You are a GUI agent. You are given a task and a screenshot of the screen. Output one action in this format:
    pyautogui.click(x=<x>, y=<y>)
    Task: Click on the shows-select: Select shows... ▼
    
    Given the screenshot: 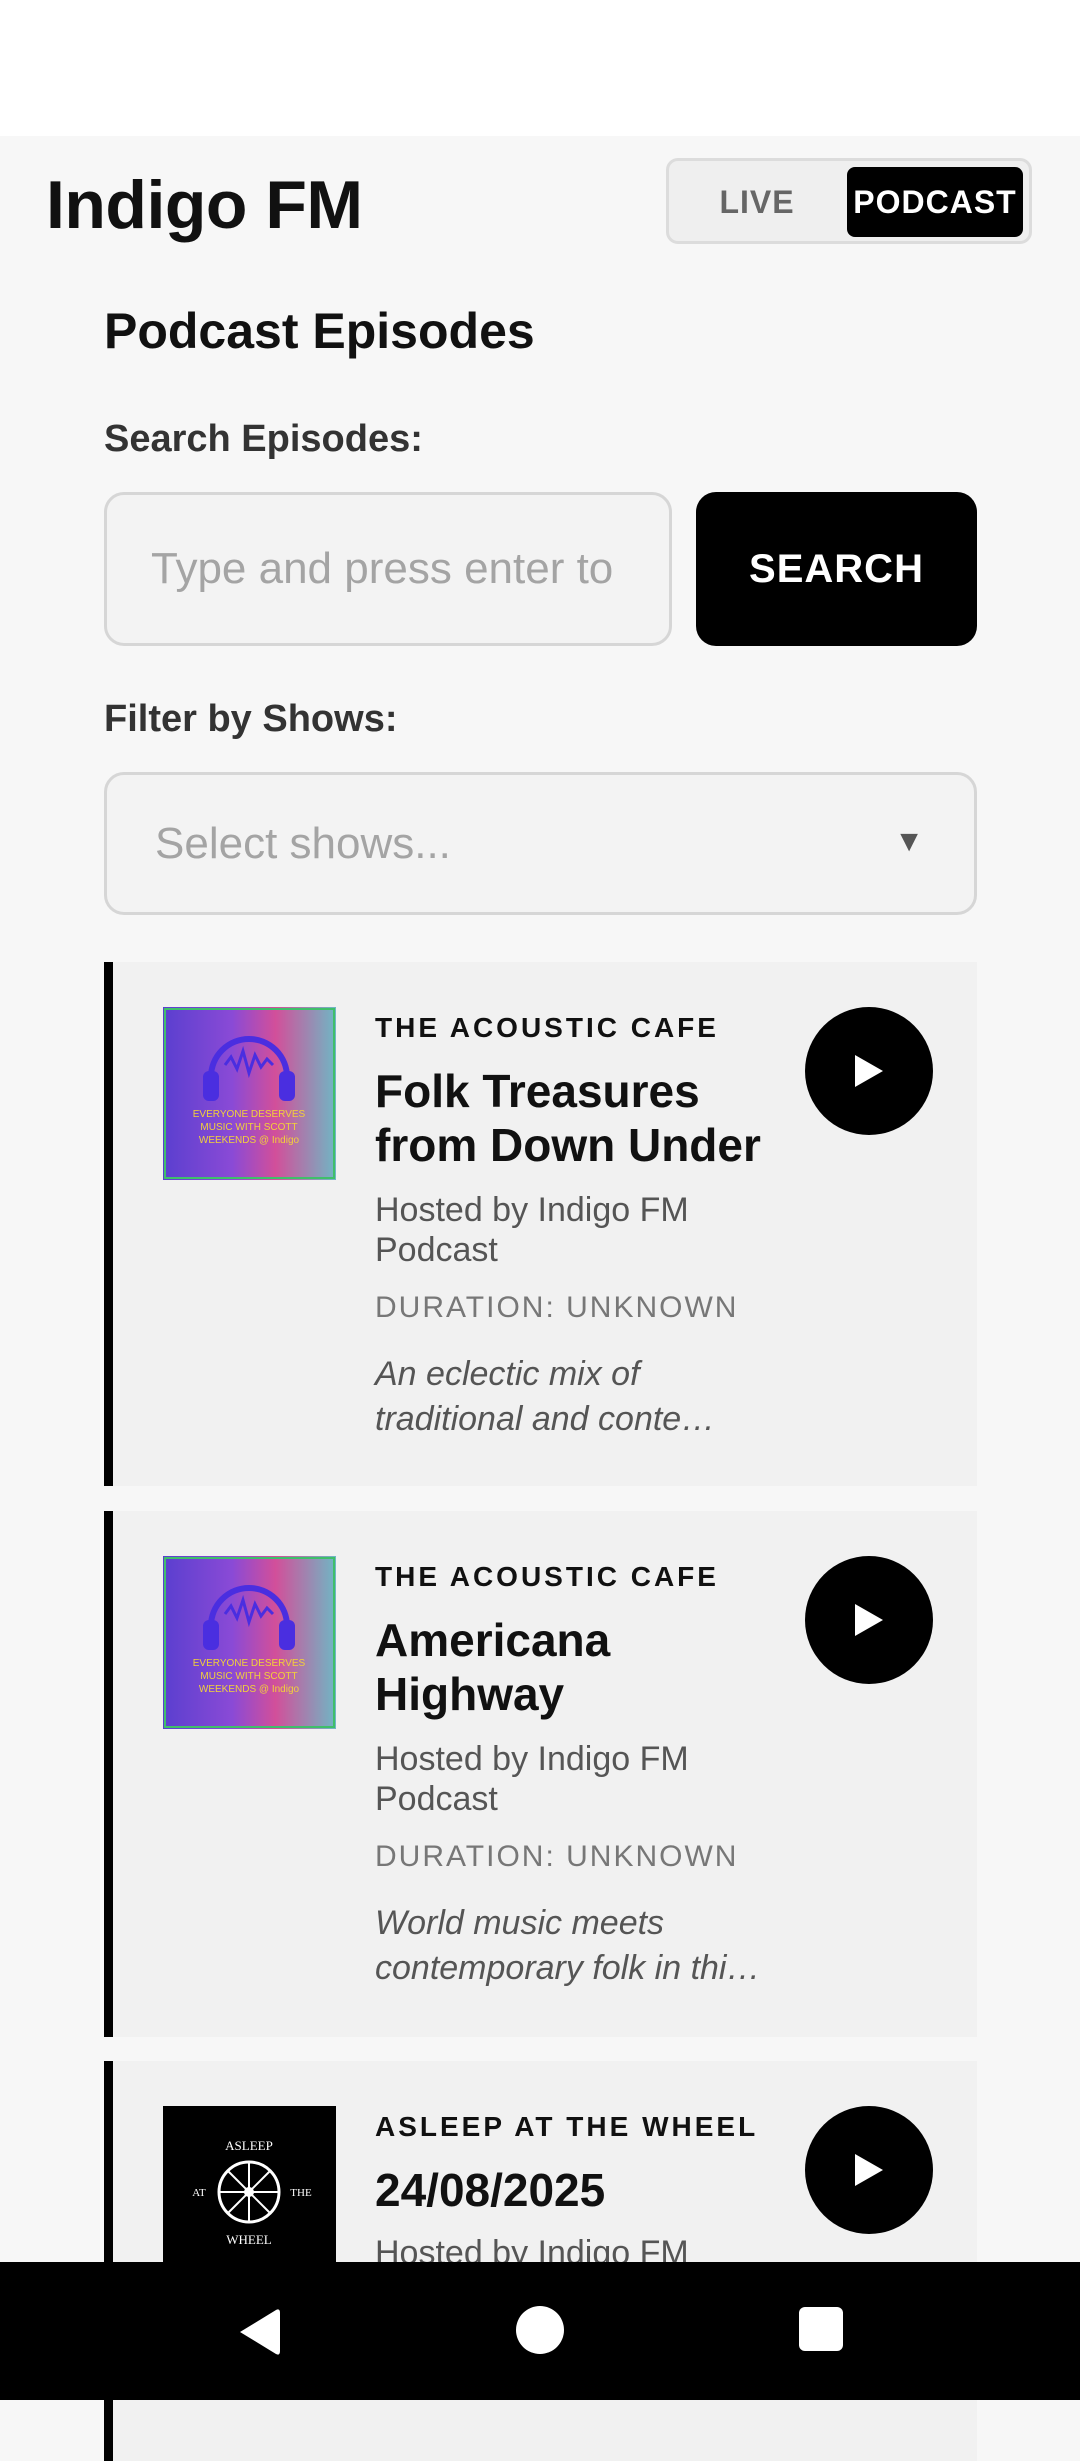 What is the action you would take?
    pyautogui.click(x=540, y=843)
    